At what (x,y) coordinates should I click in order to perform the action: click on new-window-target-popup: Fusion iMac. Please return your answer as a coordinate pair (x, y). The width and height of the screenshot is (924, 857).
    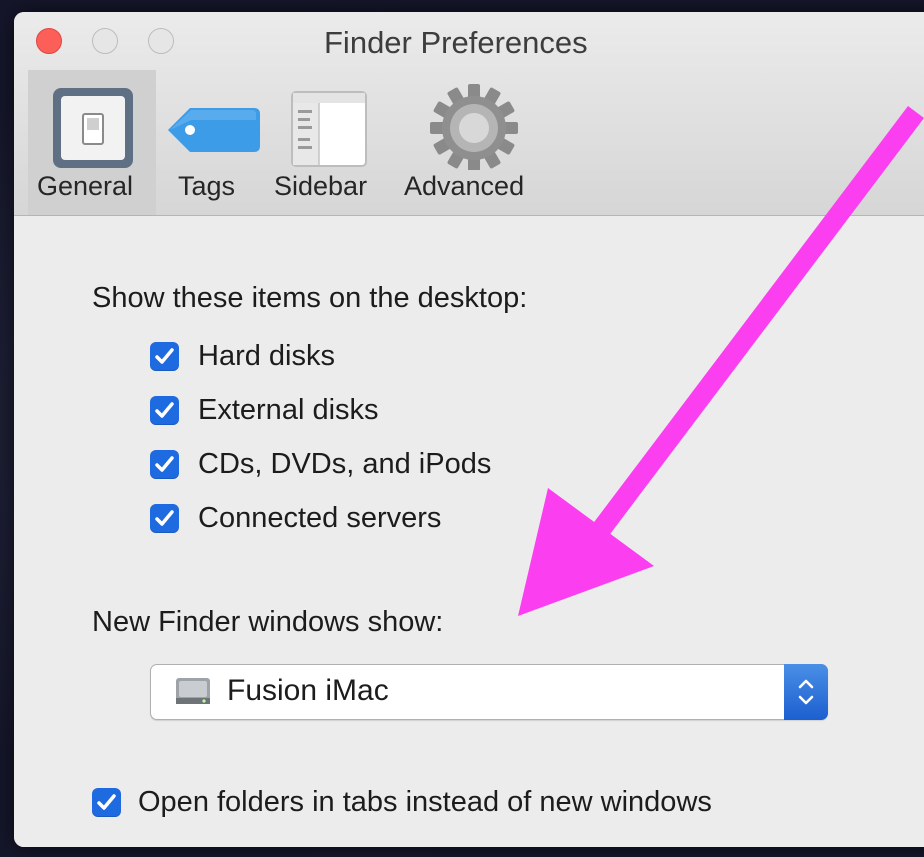
    Looking at the image, I should click on (489, 692).